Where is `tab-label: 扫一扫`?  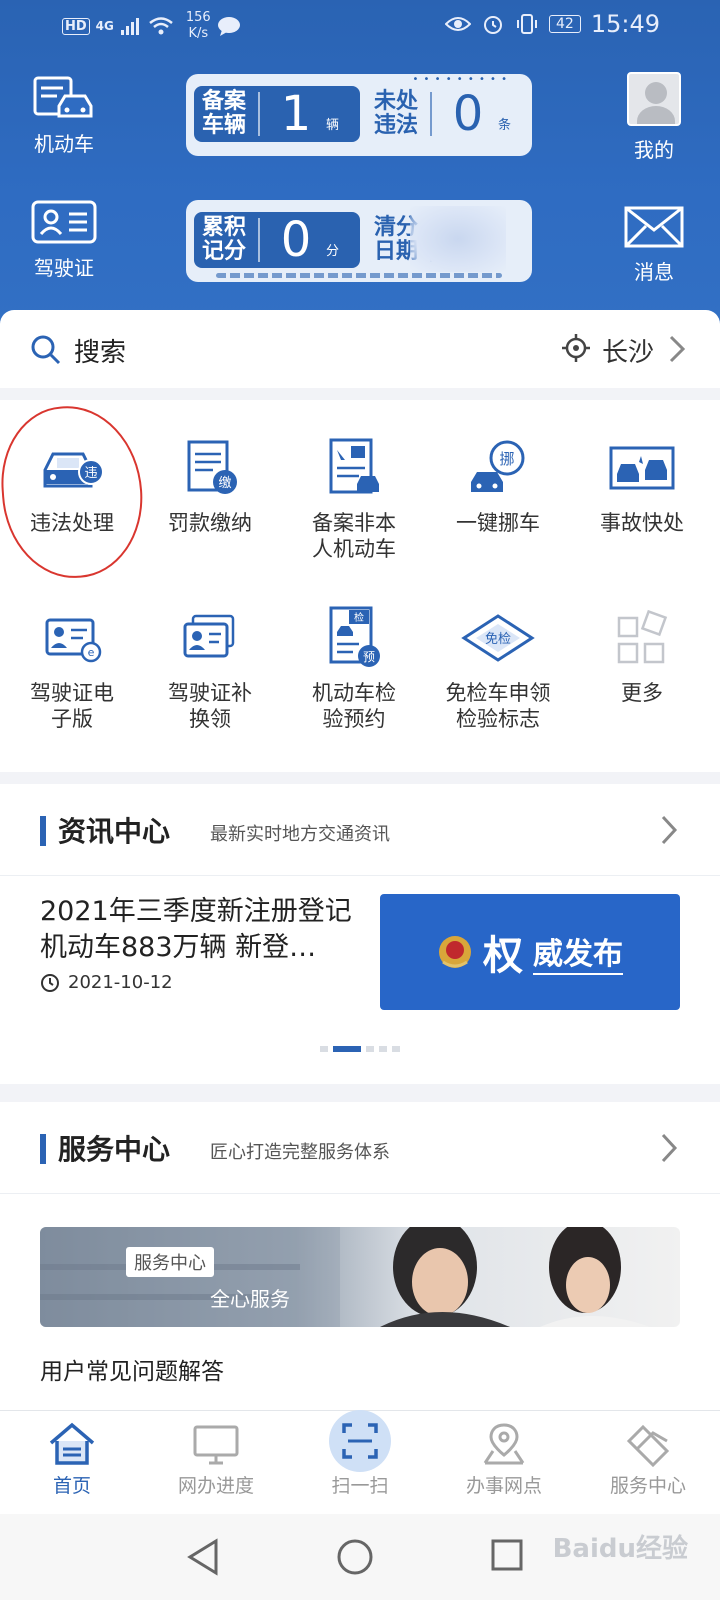
tab-label: 扫一扫 is located at coordinates (360, 1486).